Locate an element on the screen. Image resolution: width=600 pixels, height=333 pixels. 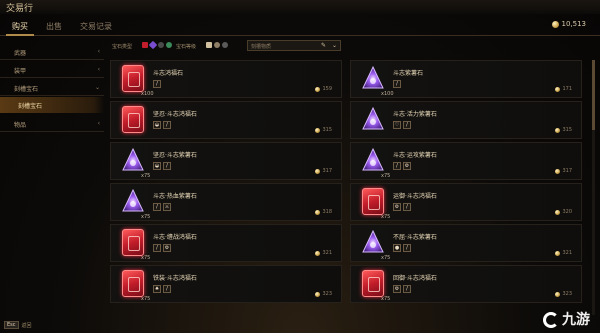
item-tags: ◒ / is located at coordinates (162, 125).